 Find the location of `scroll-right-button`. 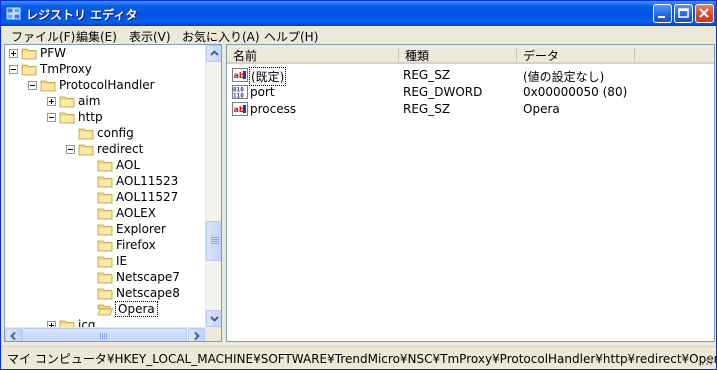

scroll-right-button is located at coordinates (196, 334).